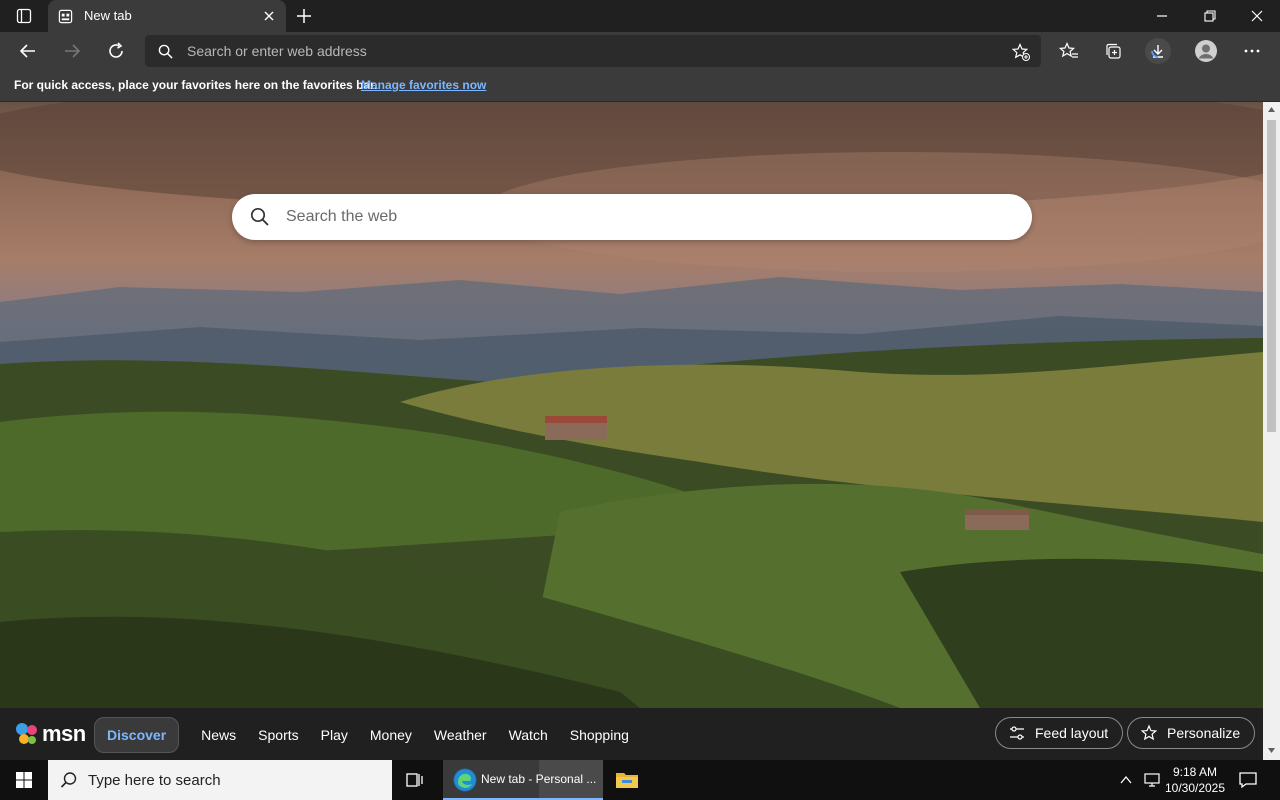 This screenshot has width=1280, height=800. Describe the element at coordinates (334, 735) in the screenshot. I see `nav-play: Play` at that location.